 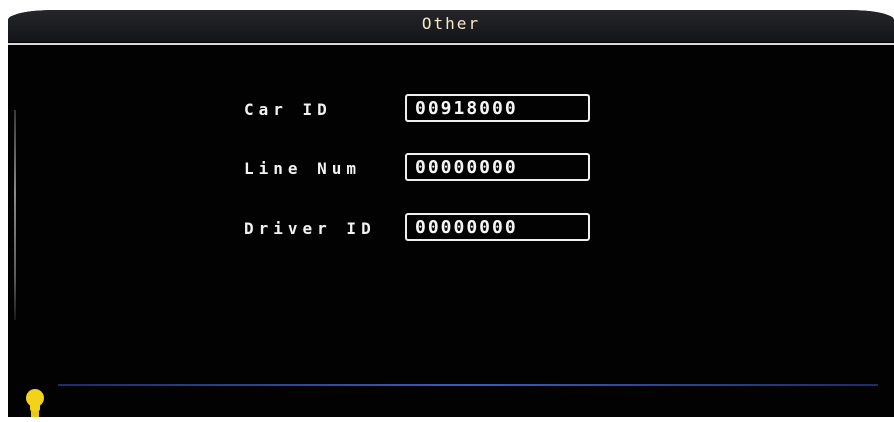 I want to click on car-id-row: Car ID 00918000, so click(x=451, y=110).